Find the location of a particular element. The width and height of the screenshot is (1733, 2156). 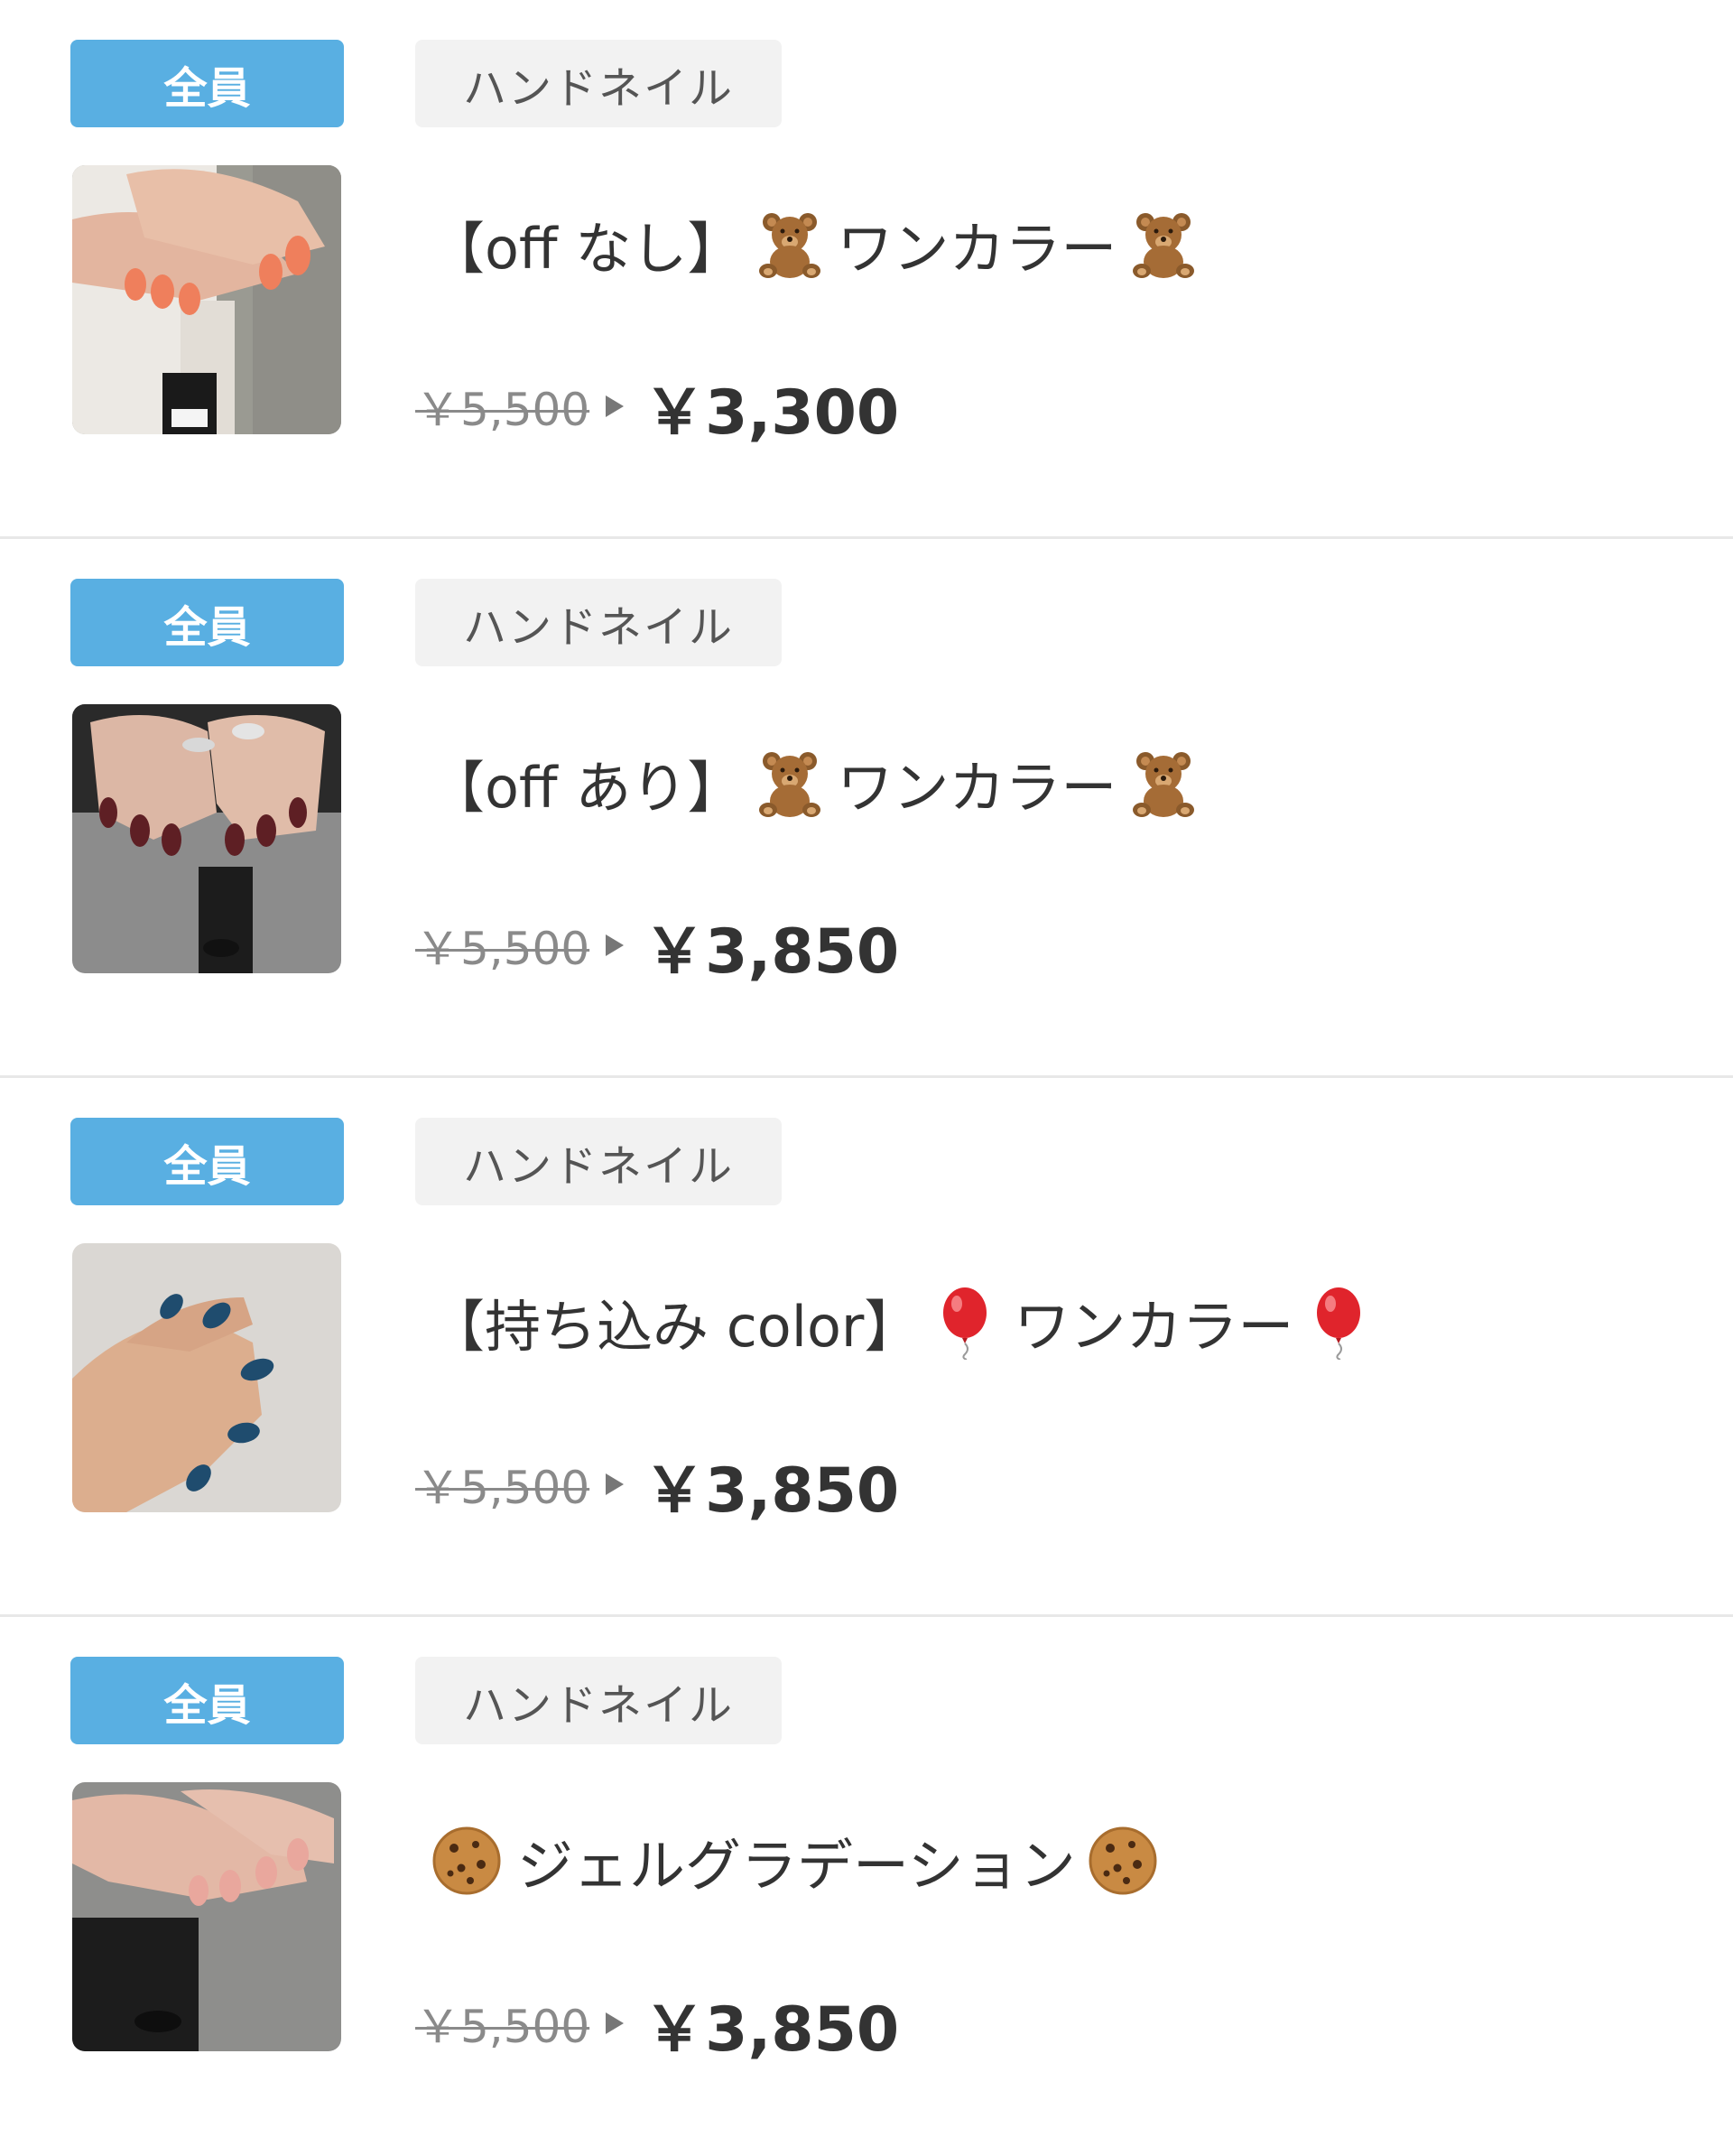

title-main: ジェルグラデーション is located at coordinates (796, 1866).